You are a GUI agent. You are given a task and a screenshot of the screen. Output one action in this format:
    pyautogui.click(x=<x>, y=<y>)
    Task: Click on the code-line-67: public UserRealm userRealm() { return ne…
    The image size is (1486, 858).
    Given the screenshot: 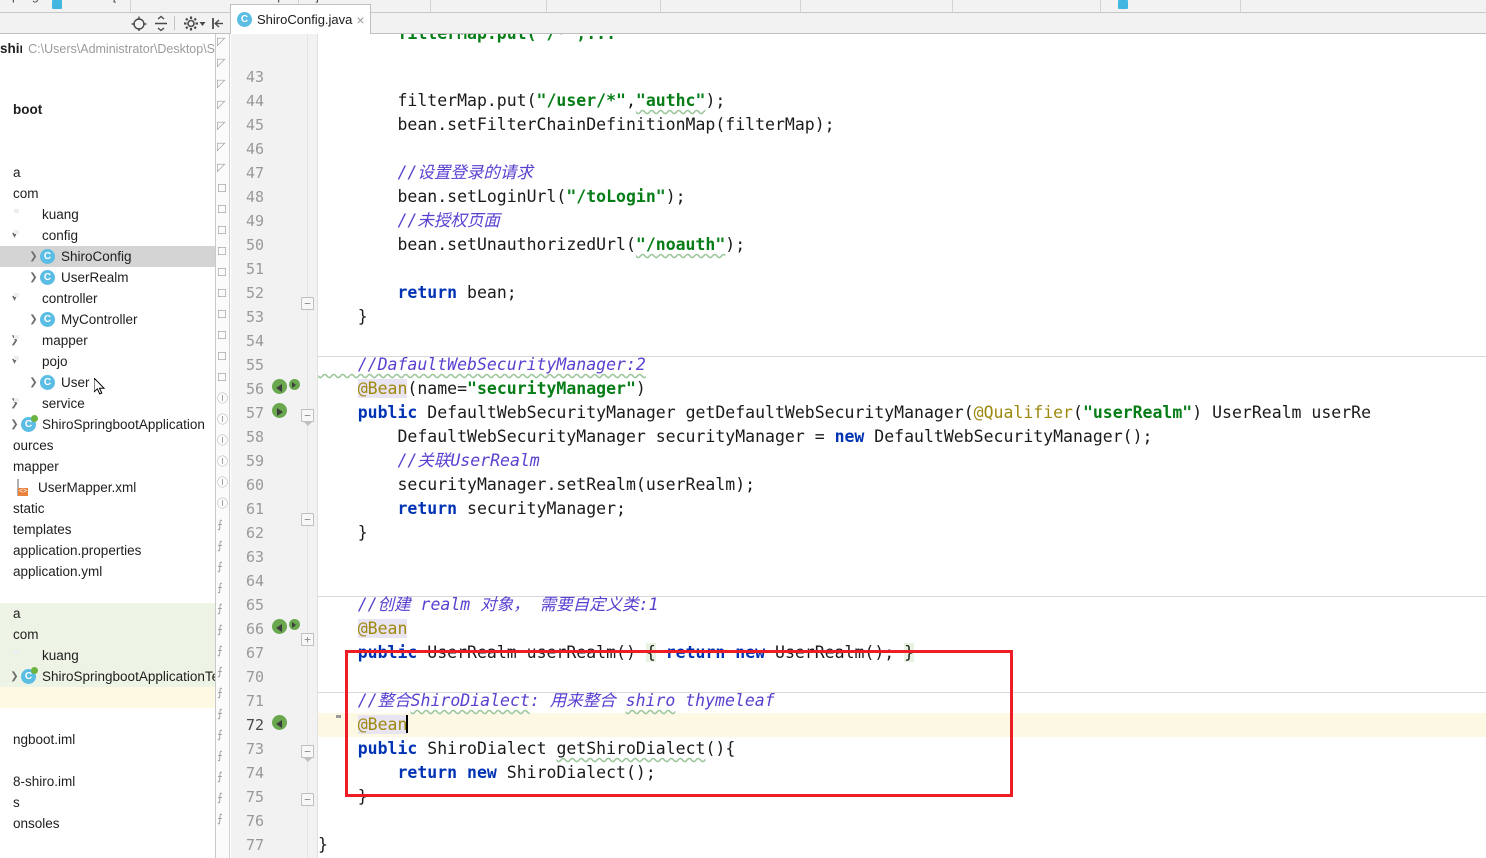 What is the action you would take?
    pyautogui.click(x=636, y=652)
    